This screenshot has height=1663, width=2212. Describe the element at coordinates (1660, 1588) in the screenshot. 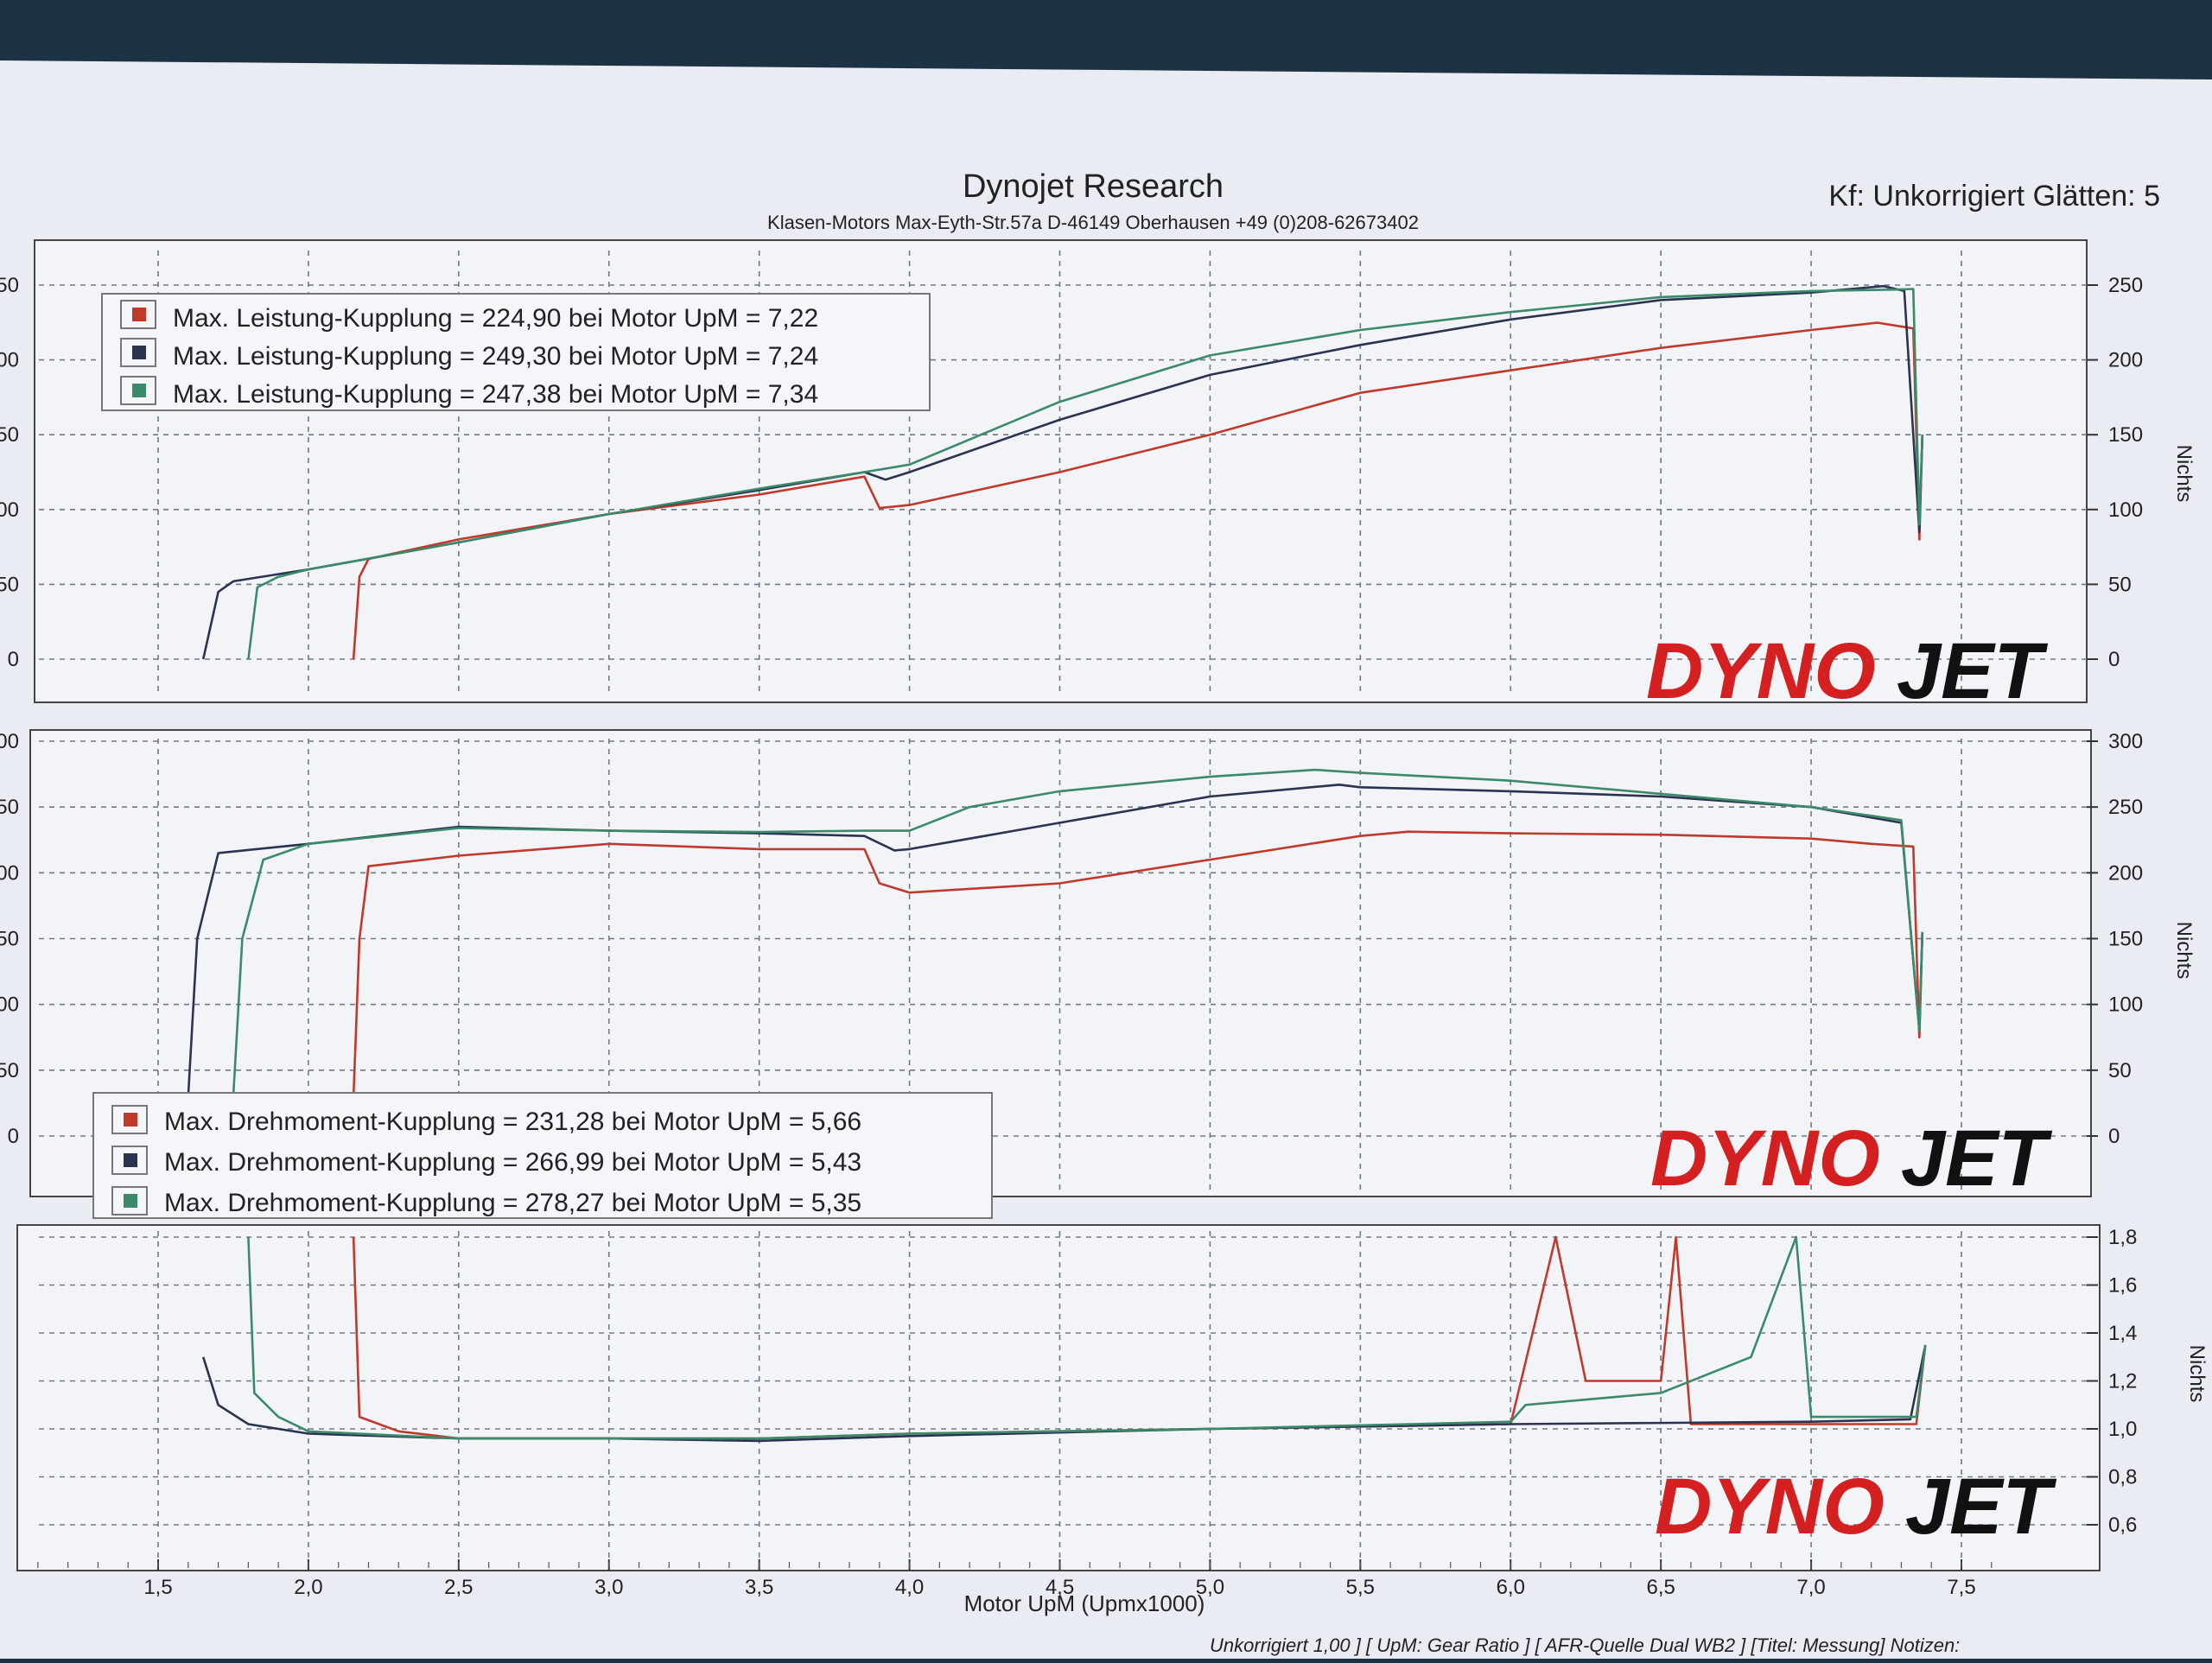

I see `x-tick-label: 6,5` at that location.